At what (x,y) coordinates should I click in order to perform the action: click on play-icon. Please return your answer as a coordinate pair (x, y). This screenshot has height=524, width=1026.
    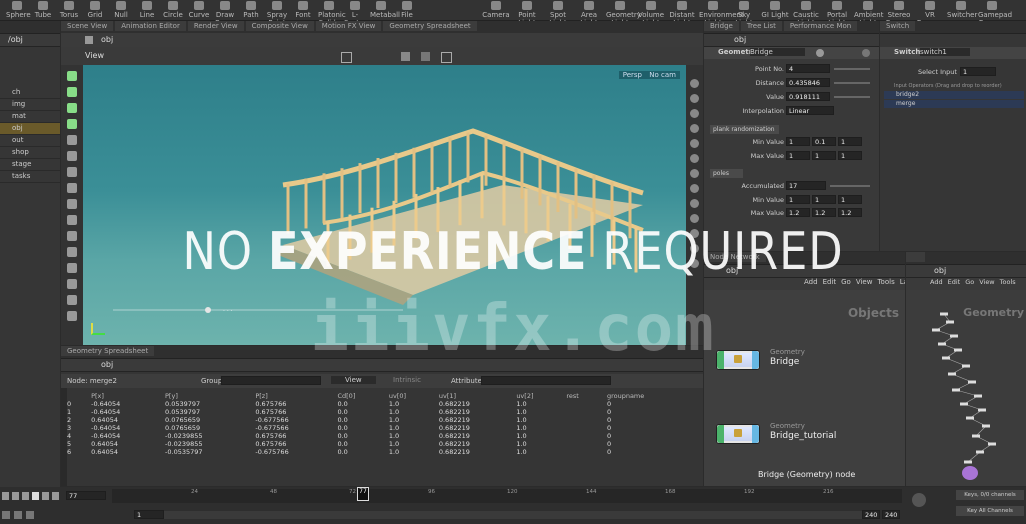
    Looking at the image, I should click on (35, 496).